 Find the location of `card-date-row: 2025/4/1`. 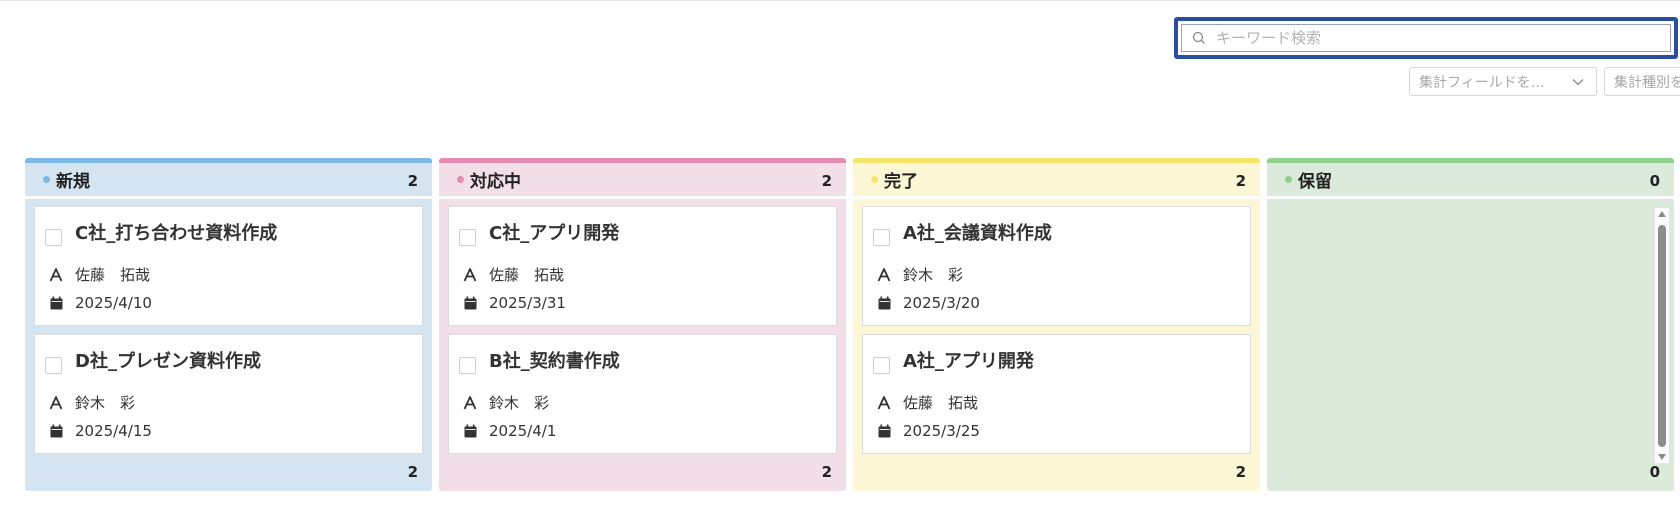

card-date-row: 2025/4/1 is located at coordinates (509, 431).